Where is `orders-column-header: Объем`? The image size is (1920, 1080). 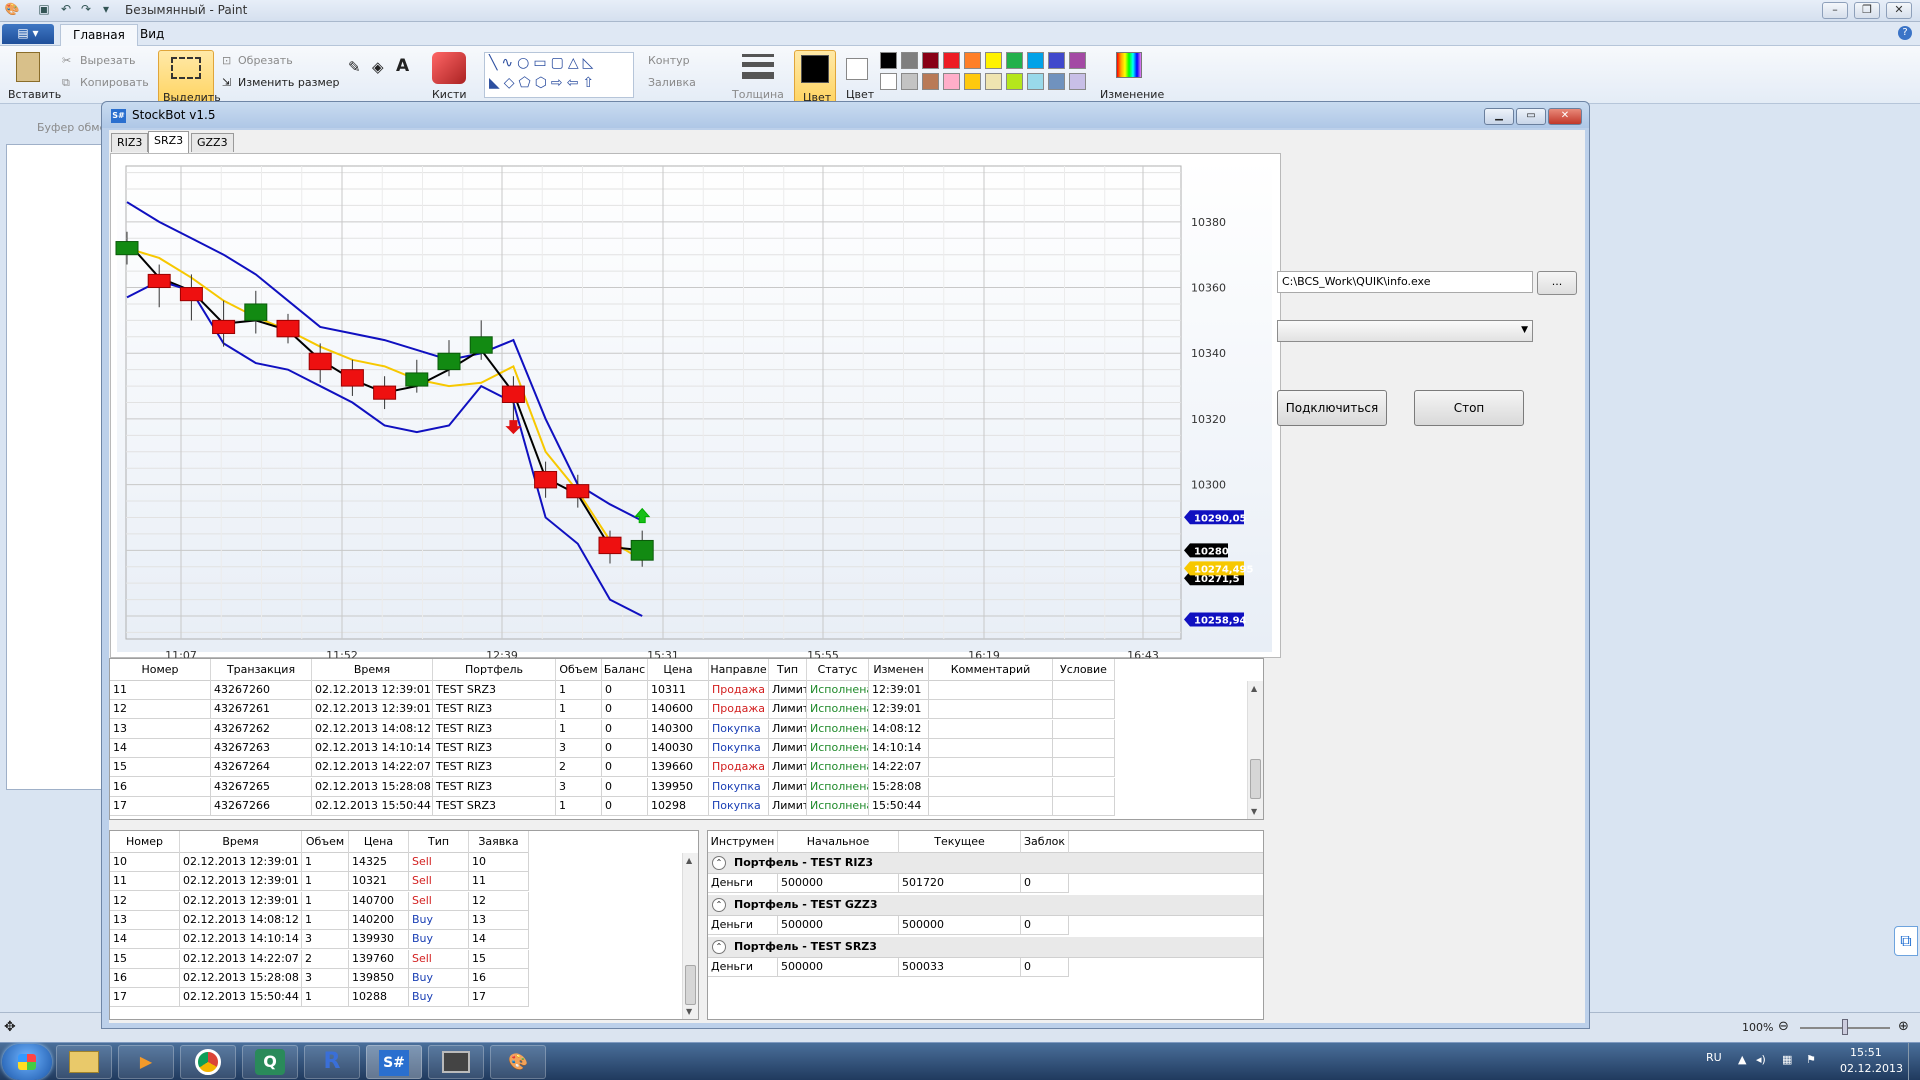 orders-column-header: Объем is located at coordinates (579, 670).